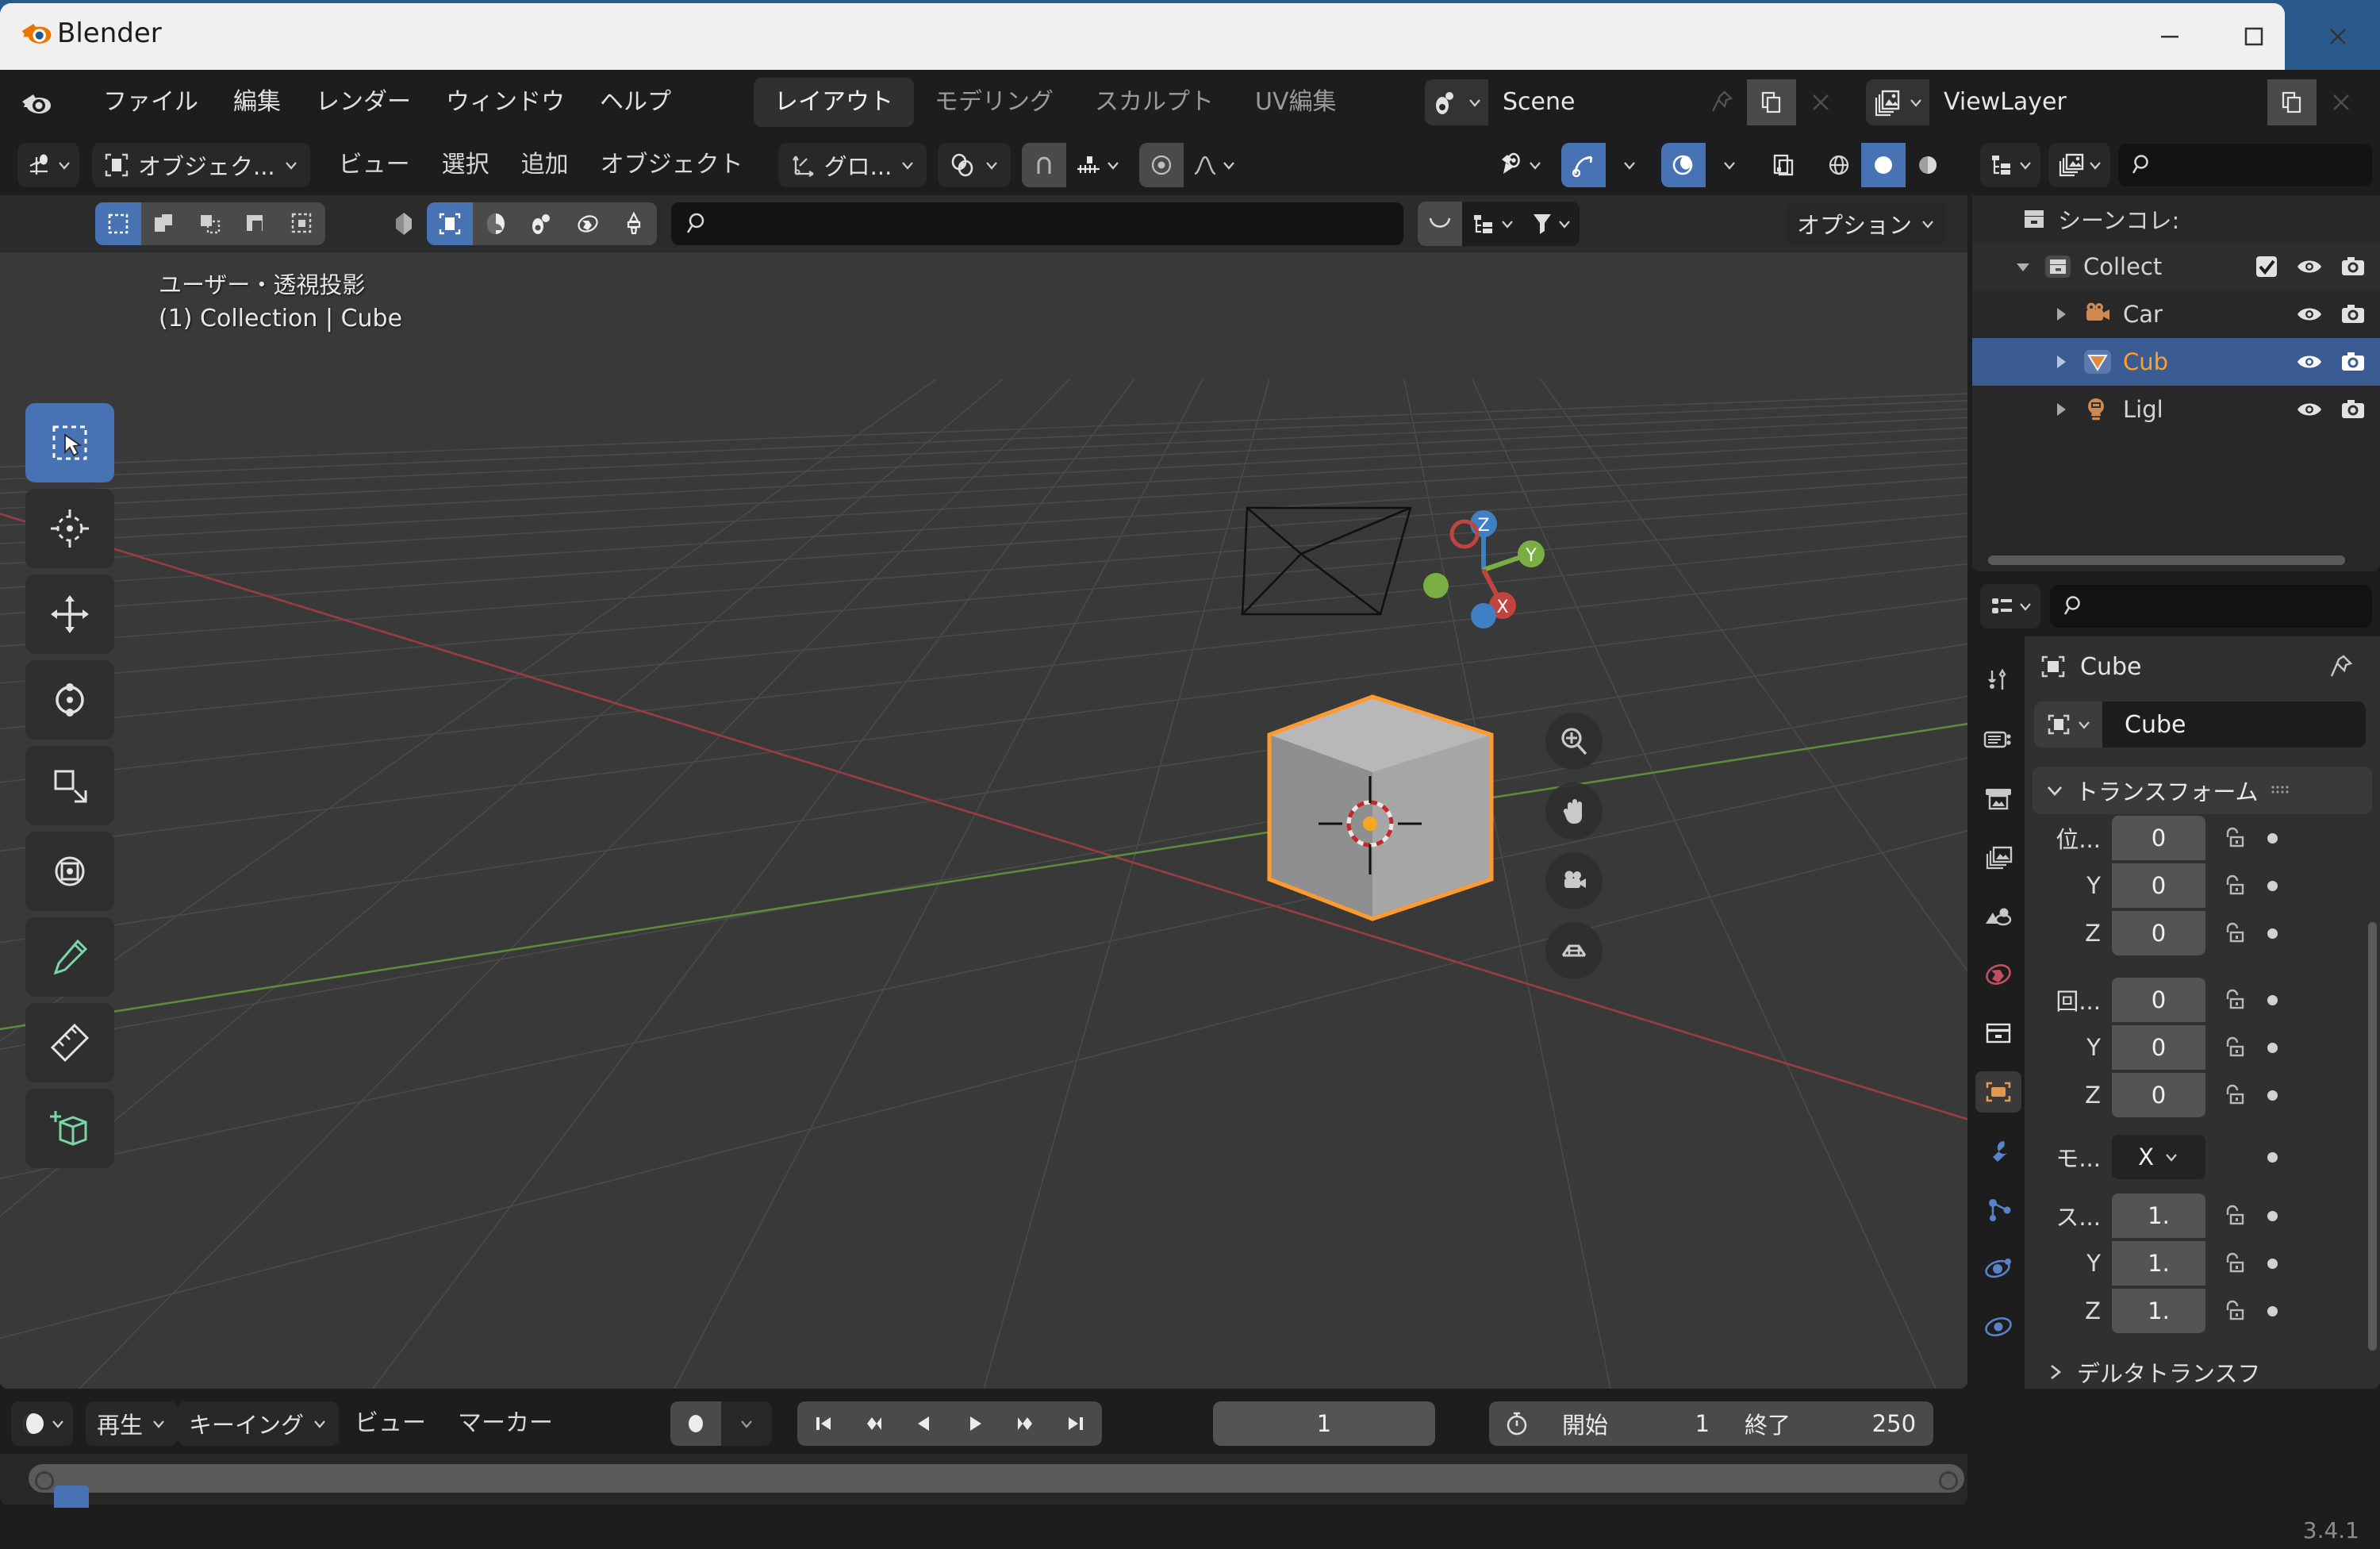 Image resolution: width=2380 pixels, height=1549 pixels. I want to click on constraints-tab, so click(1998, 1326).